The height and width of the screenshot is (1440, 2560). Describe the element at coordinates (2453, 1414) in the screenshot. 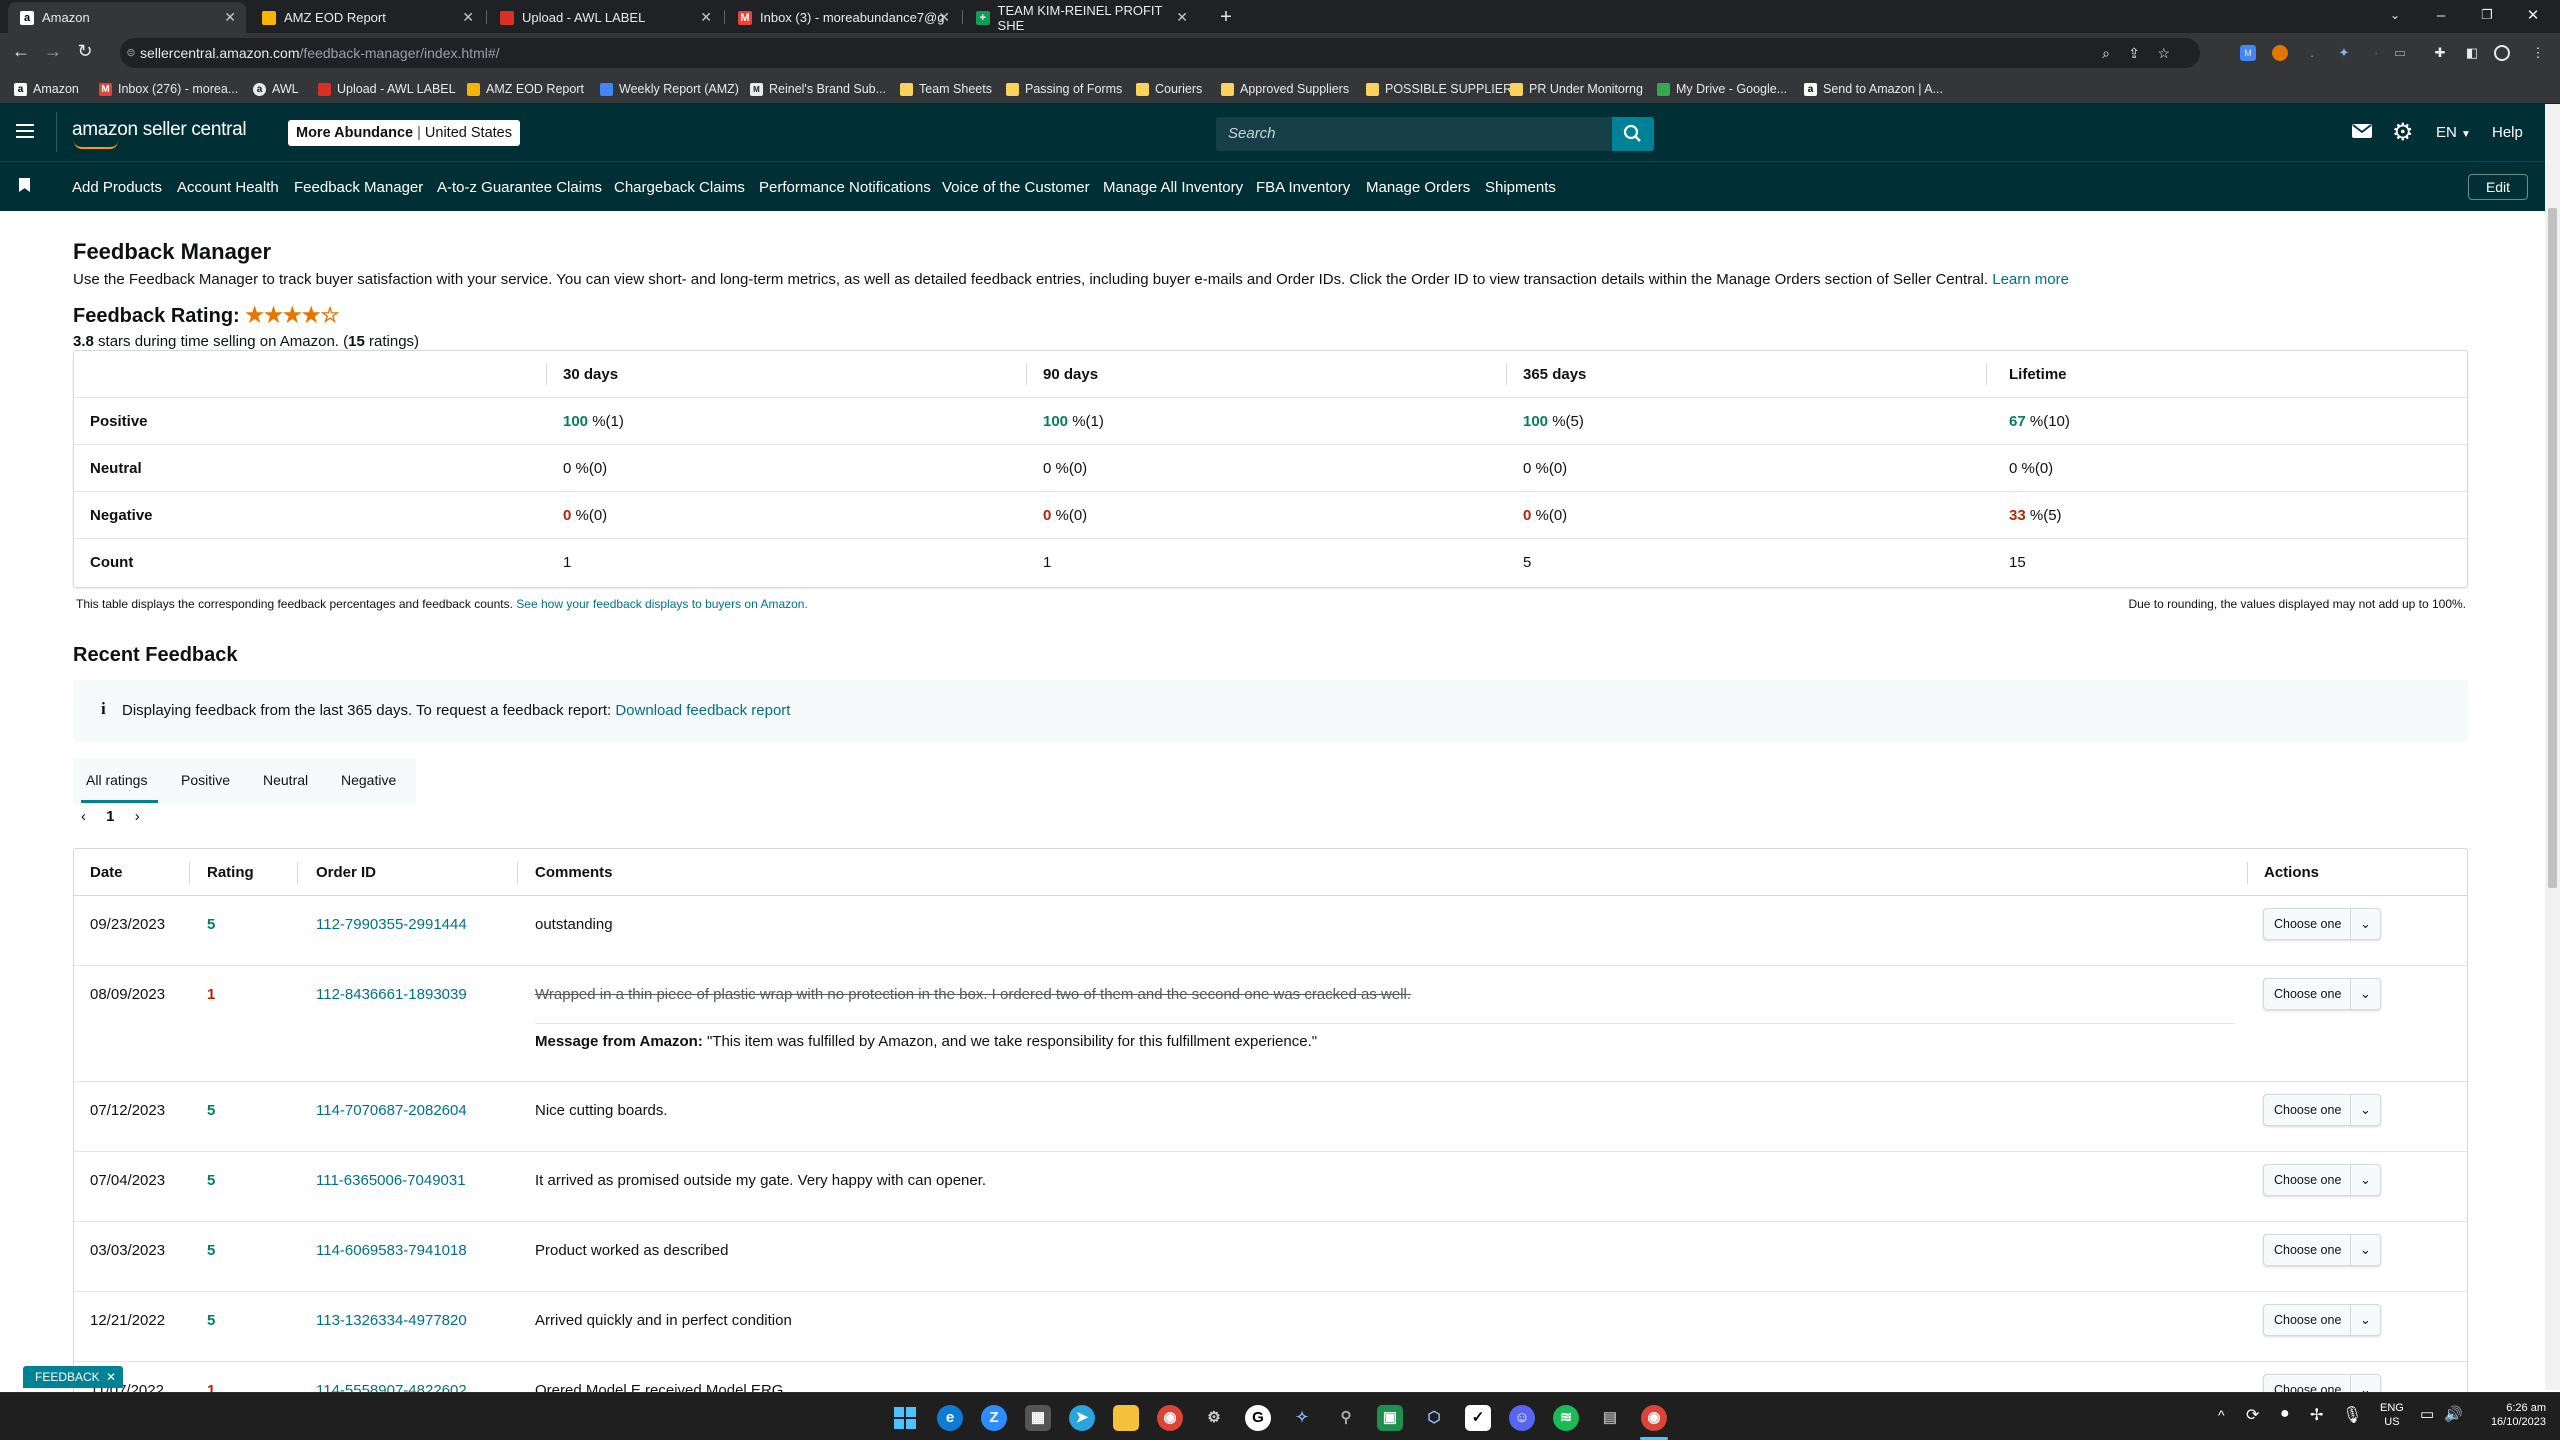

I see `volume-icon: 🔊` at that location.